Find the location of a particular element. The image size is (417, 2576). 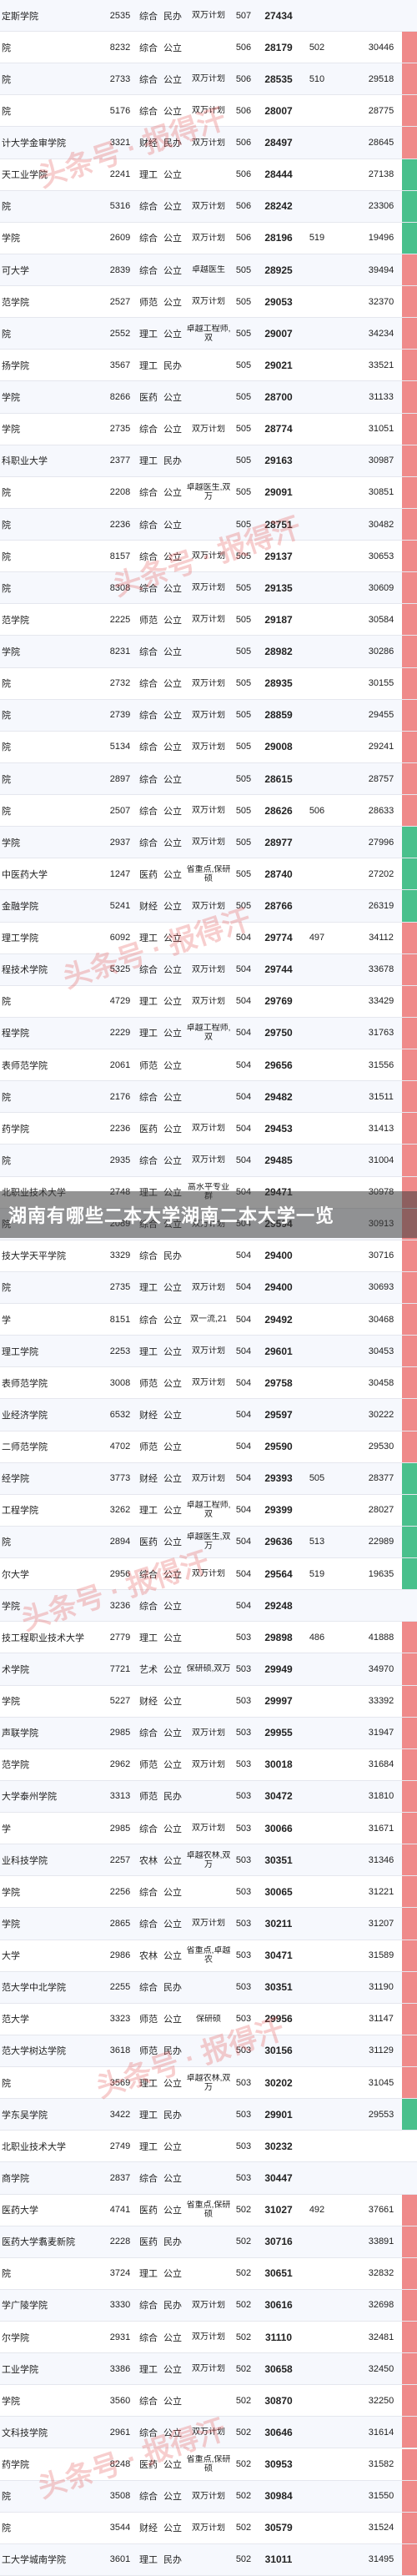

prev-rank-cell: 28027 is located at coordinates (381, 1510).